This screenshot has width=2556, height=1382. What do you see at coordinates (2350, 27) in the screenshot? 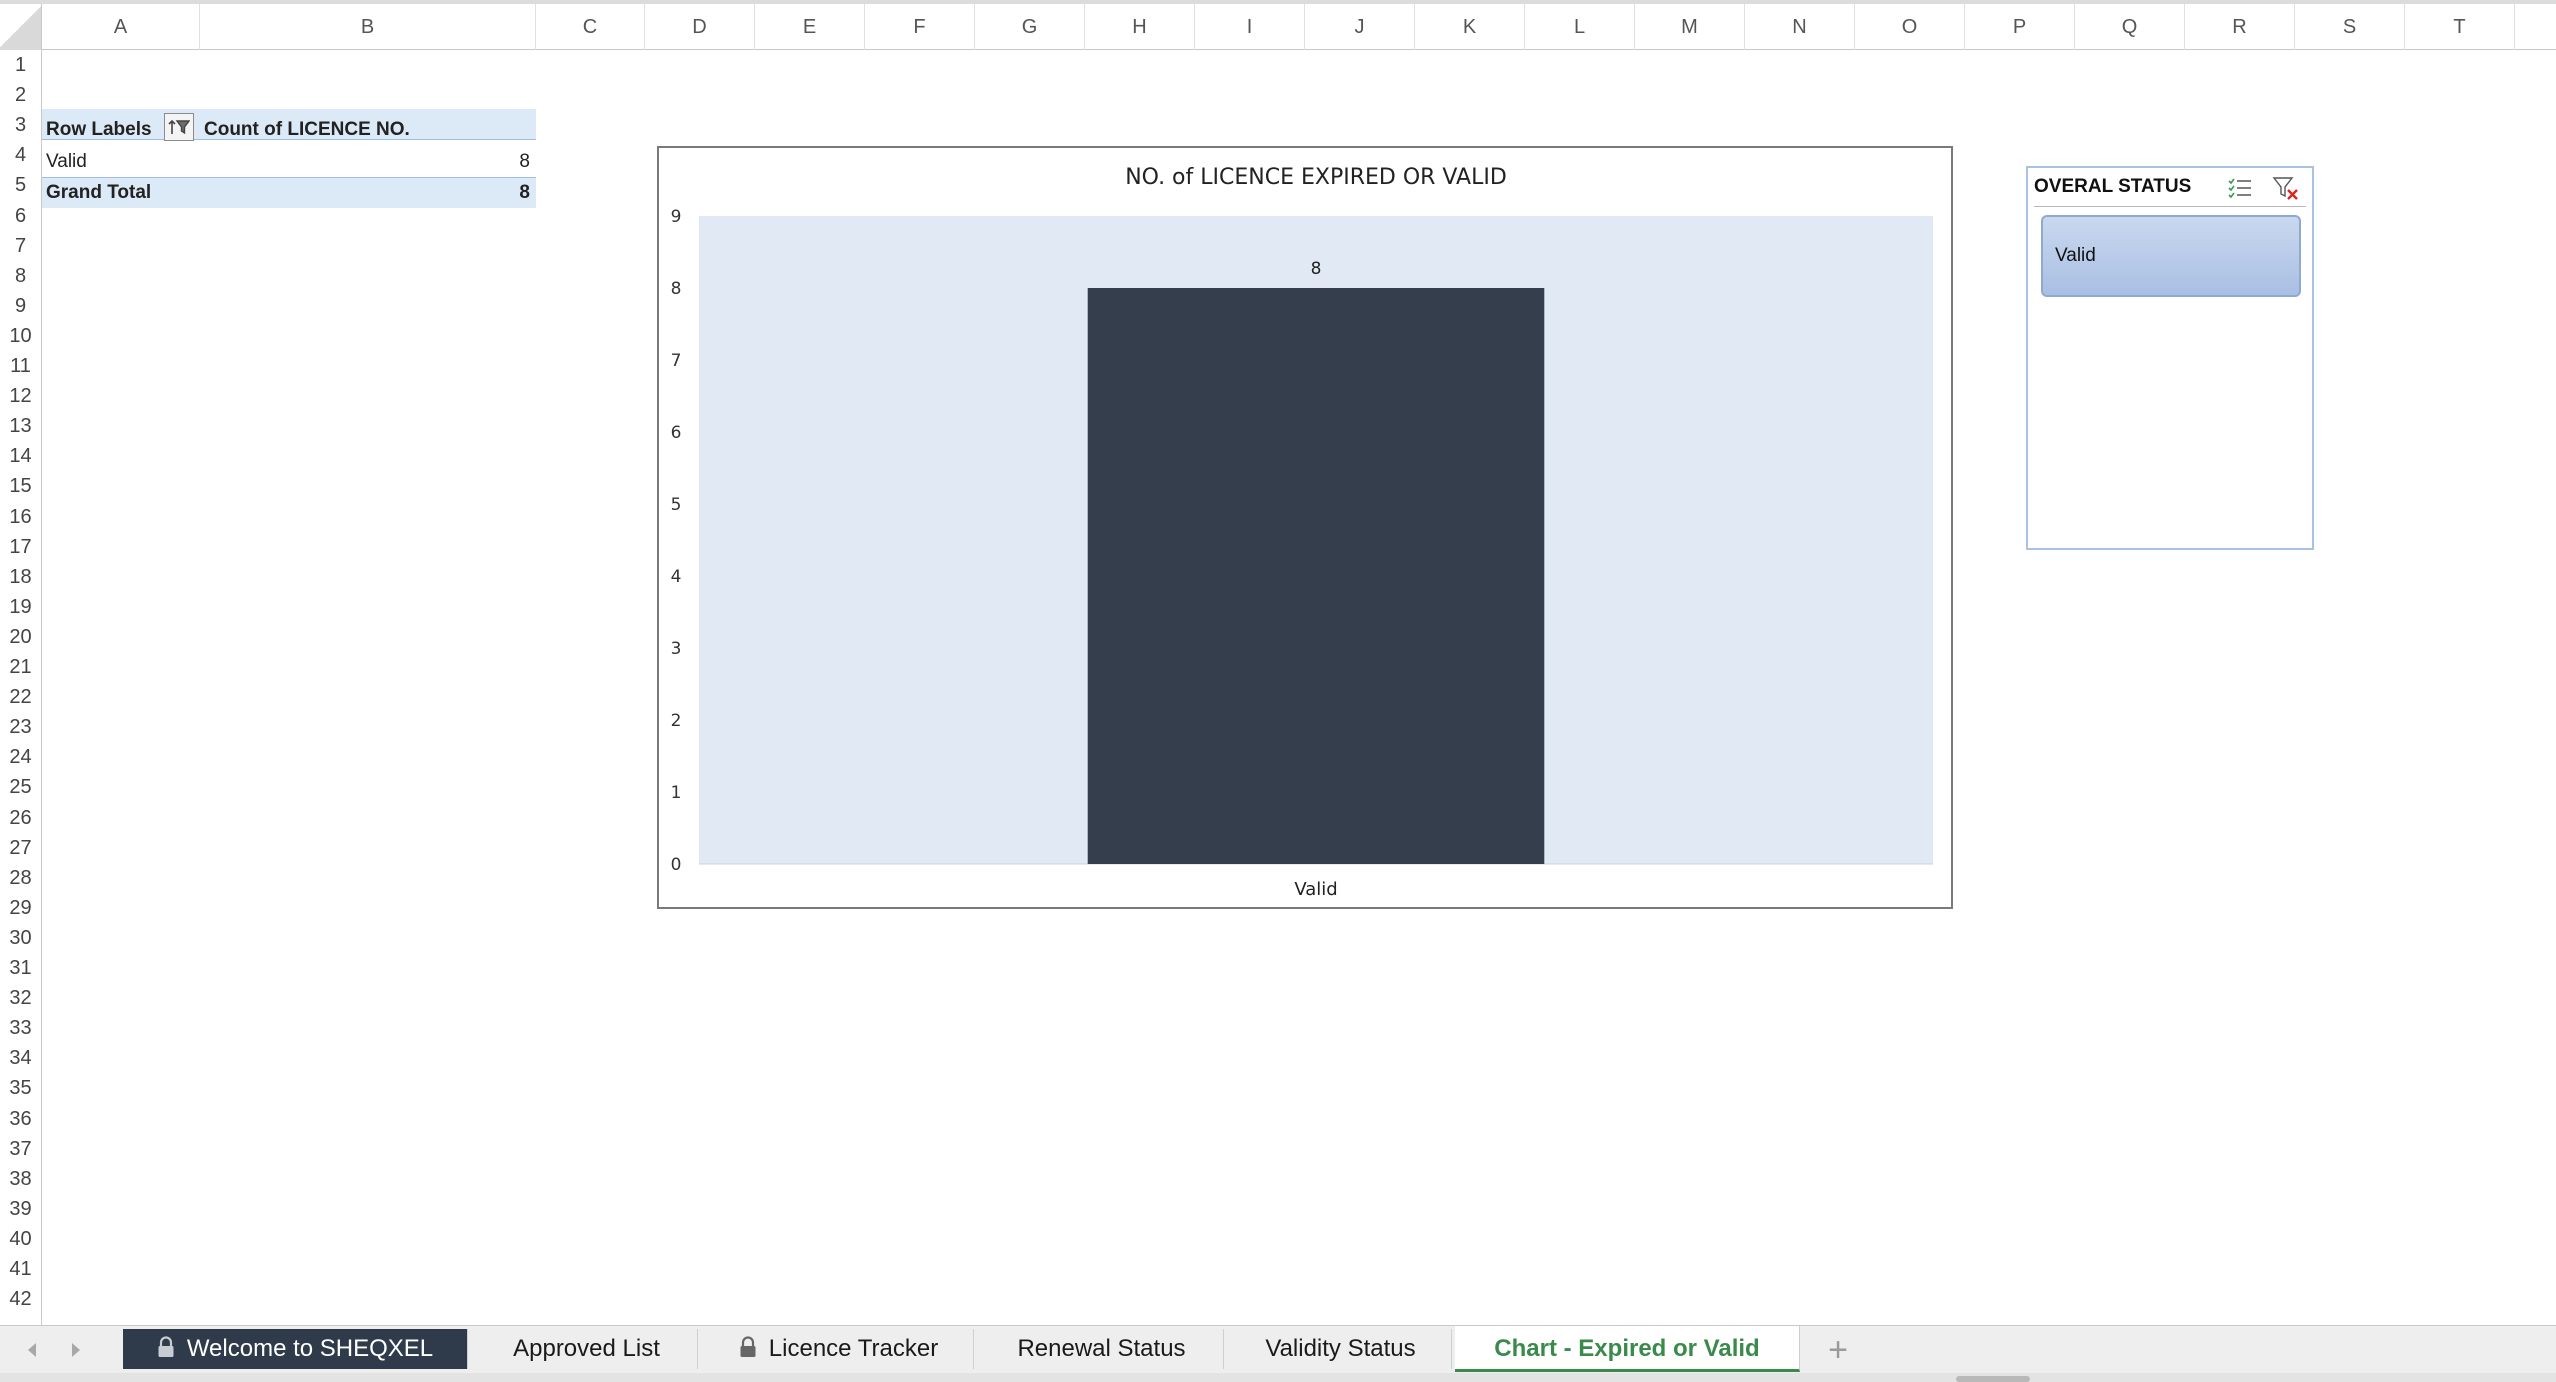
I see `column-header-s: S` at bounding box center [2350, 27].